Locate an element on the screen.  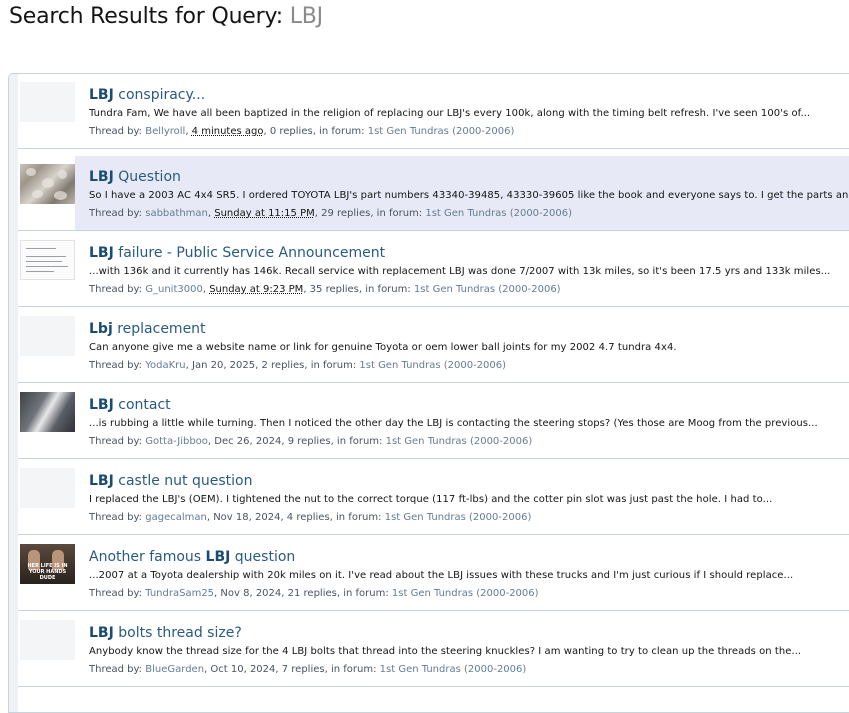
author-link: gagecalman is located at coordinates (176, 517).